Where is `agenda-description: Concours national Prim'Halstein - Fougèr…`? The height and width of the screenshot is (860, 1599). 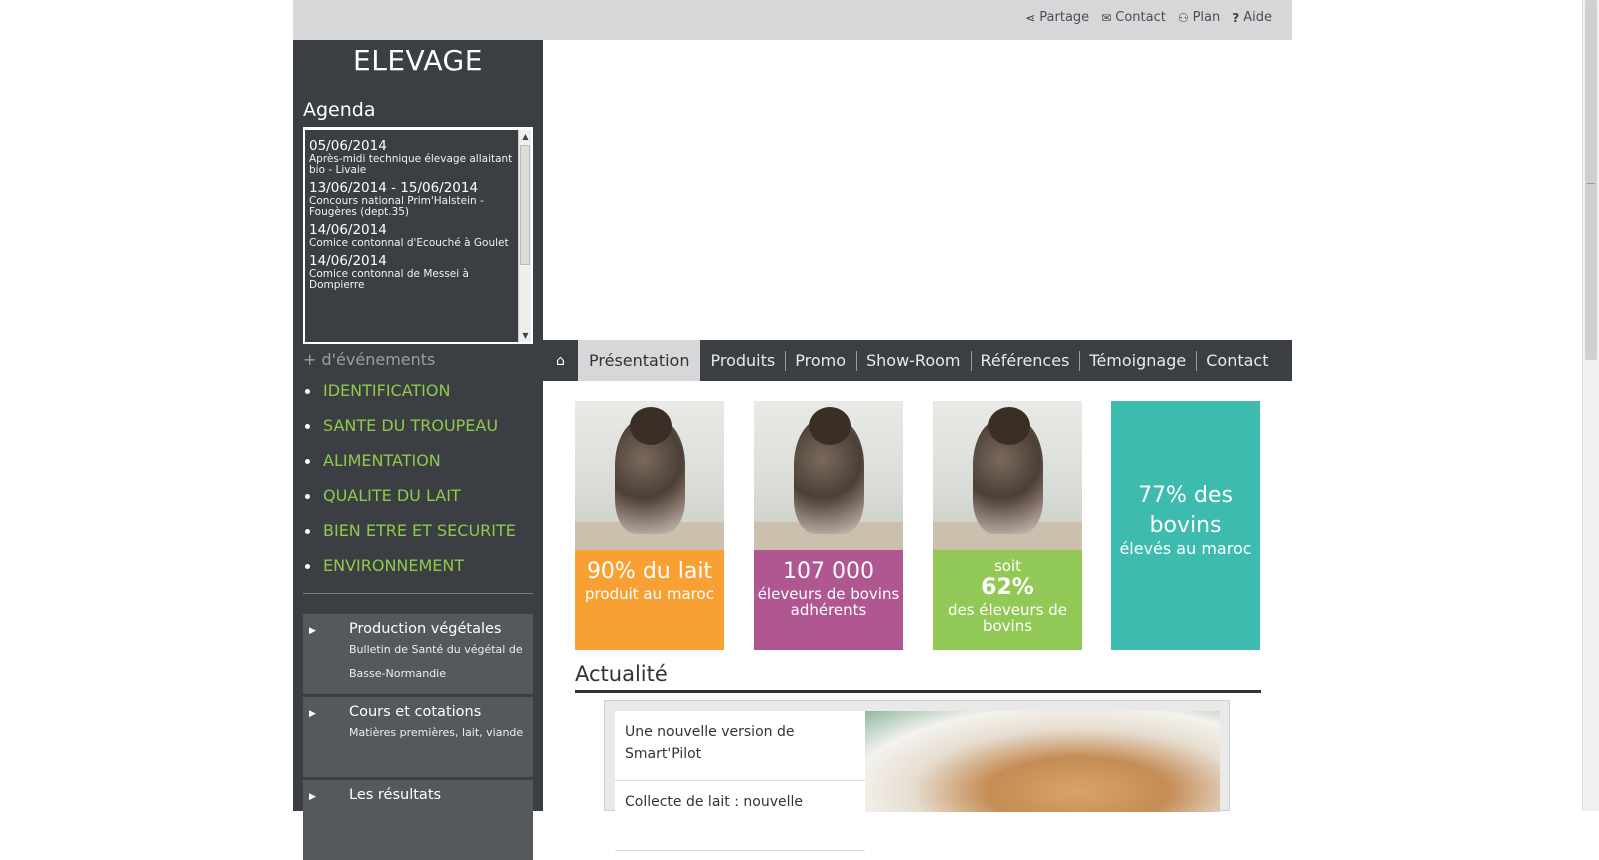
agenda-description: Concours national Prim'Halstein - Fougèr… is located at coordinates (396, 206).